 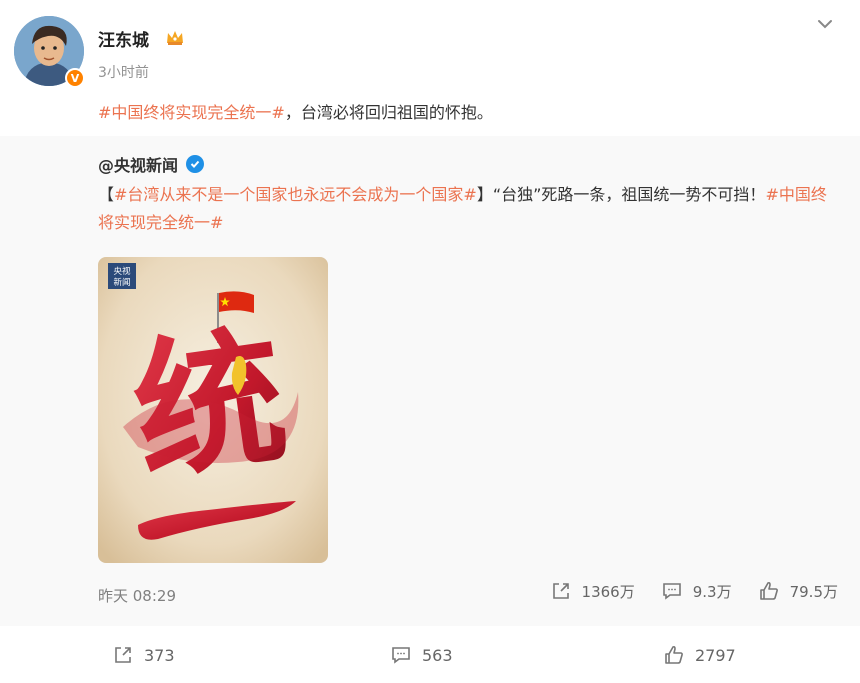 What do you see at coordinates (175, 38) in the screenshot?
I see `crown-icon` at bounding box center [175, 38].